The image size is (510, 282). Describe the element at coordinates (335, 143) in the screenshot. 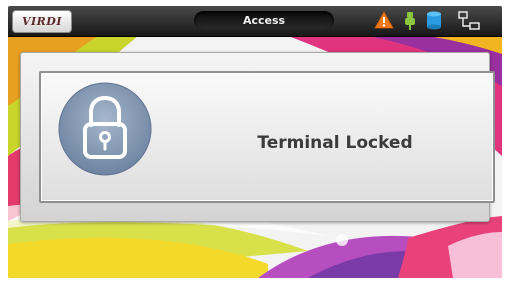

I see `terminal-locked-message: Terminal Locked` at that location.